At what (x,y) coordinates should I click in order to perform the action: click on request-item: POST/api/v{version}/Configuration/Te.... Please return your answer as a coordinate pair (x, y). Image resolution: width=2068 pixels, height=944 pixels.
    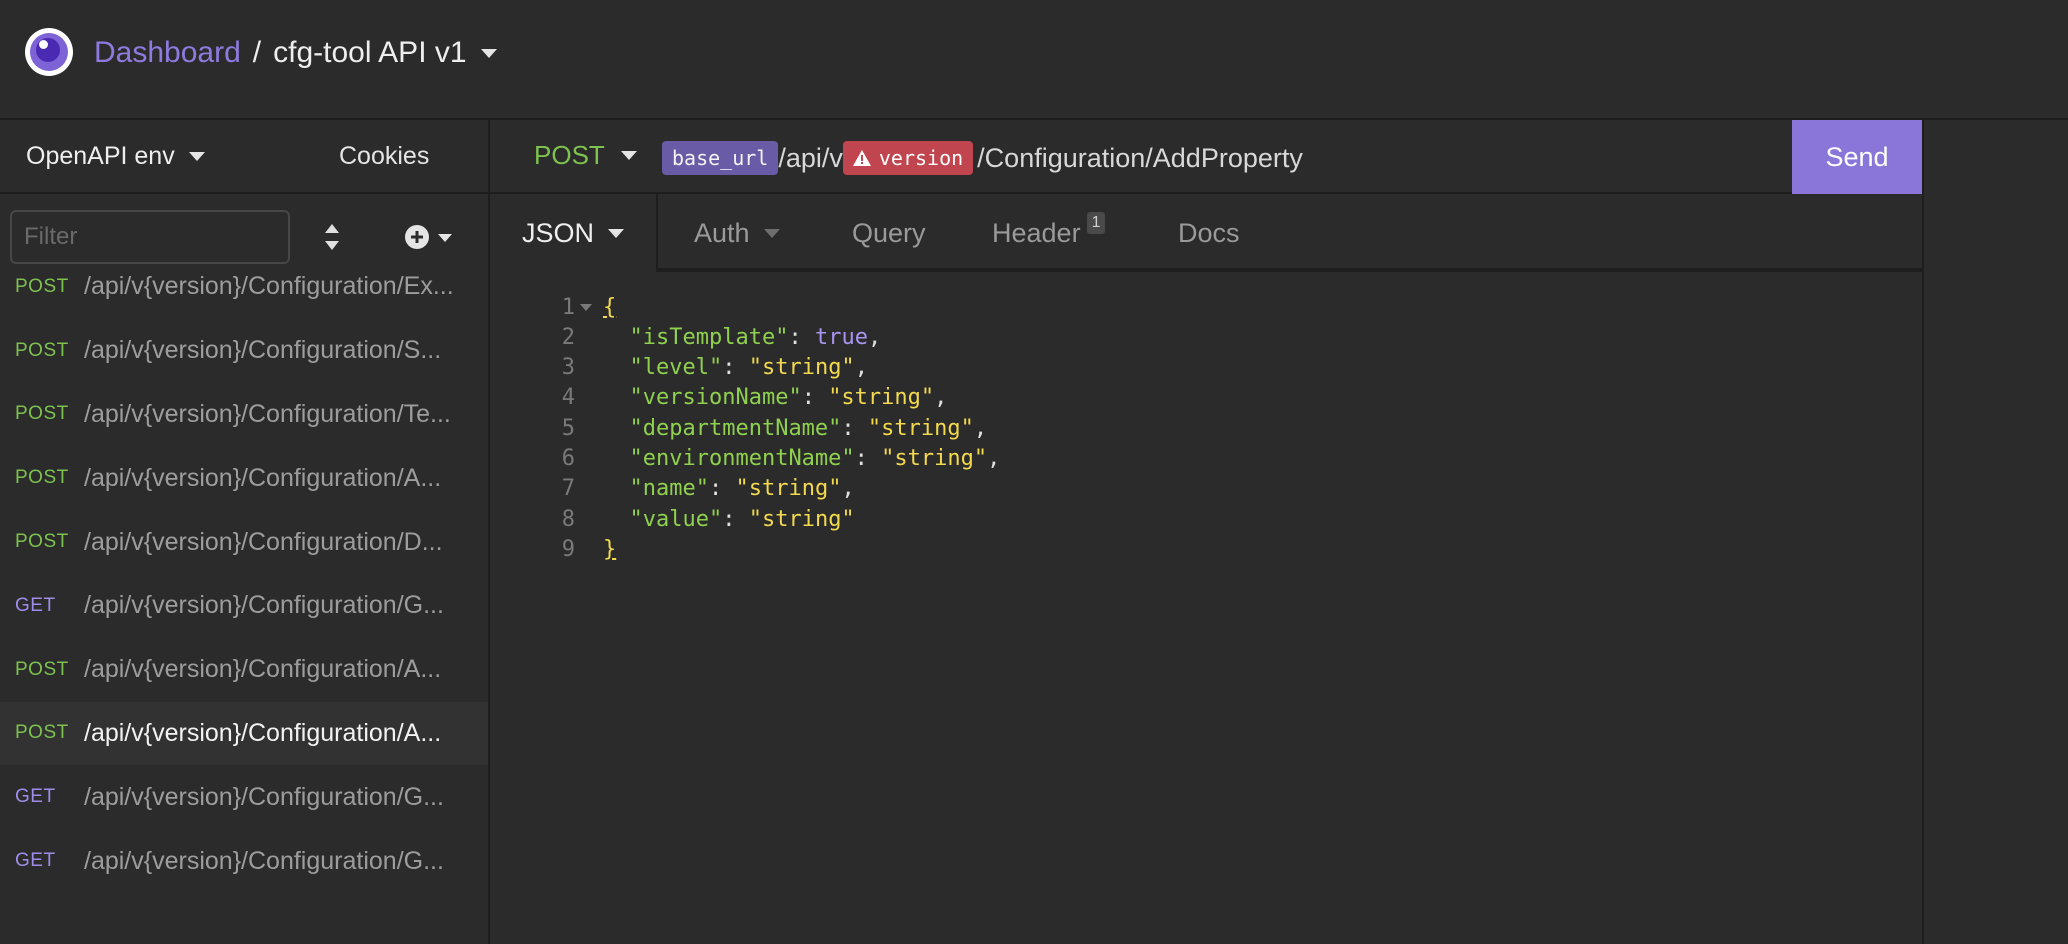
    Looking at the image, I should click on (244, 415).